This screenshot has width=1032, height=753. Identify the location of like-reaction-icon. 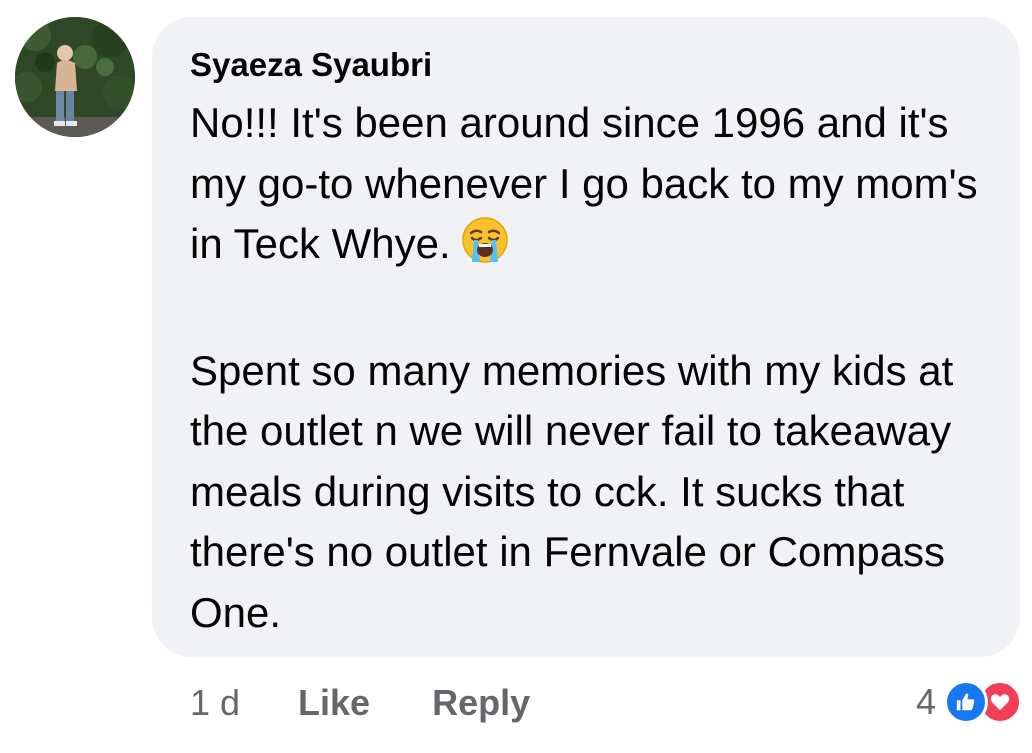
(966, 702).